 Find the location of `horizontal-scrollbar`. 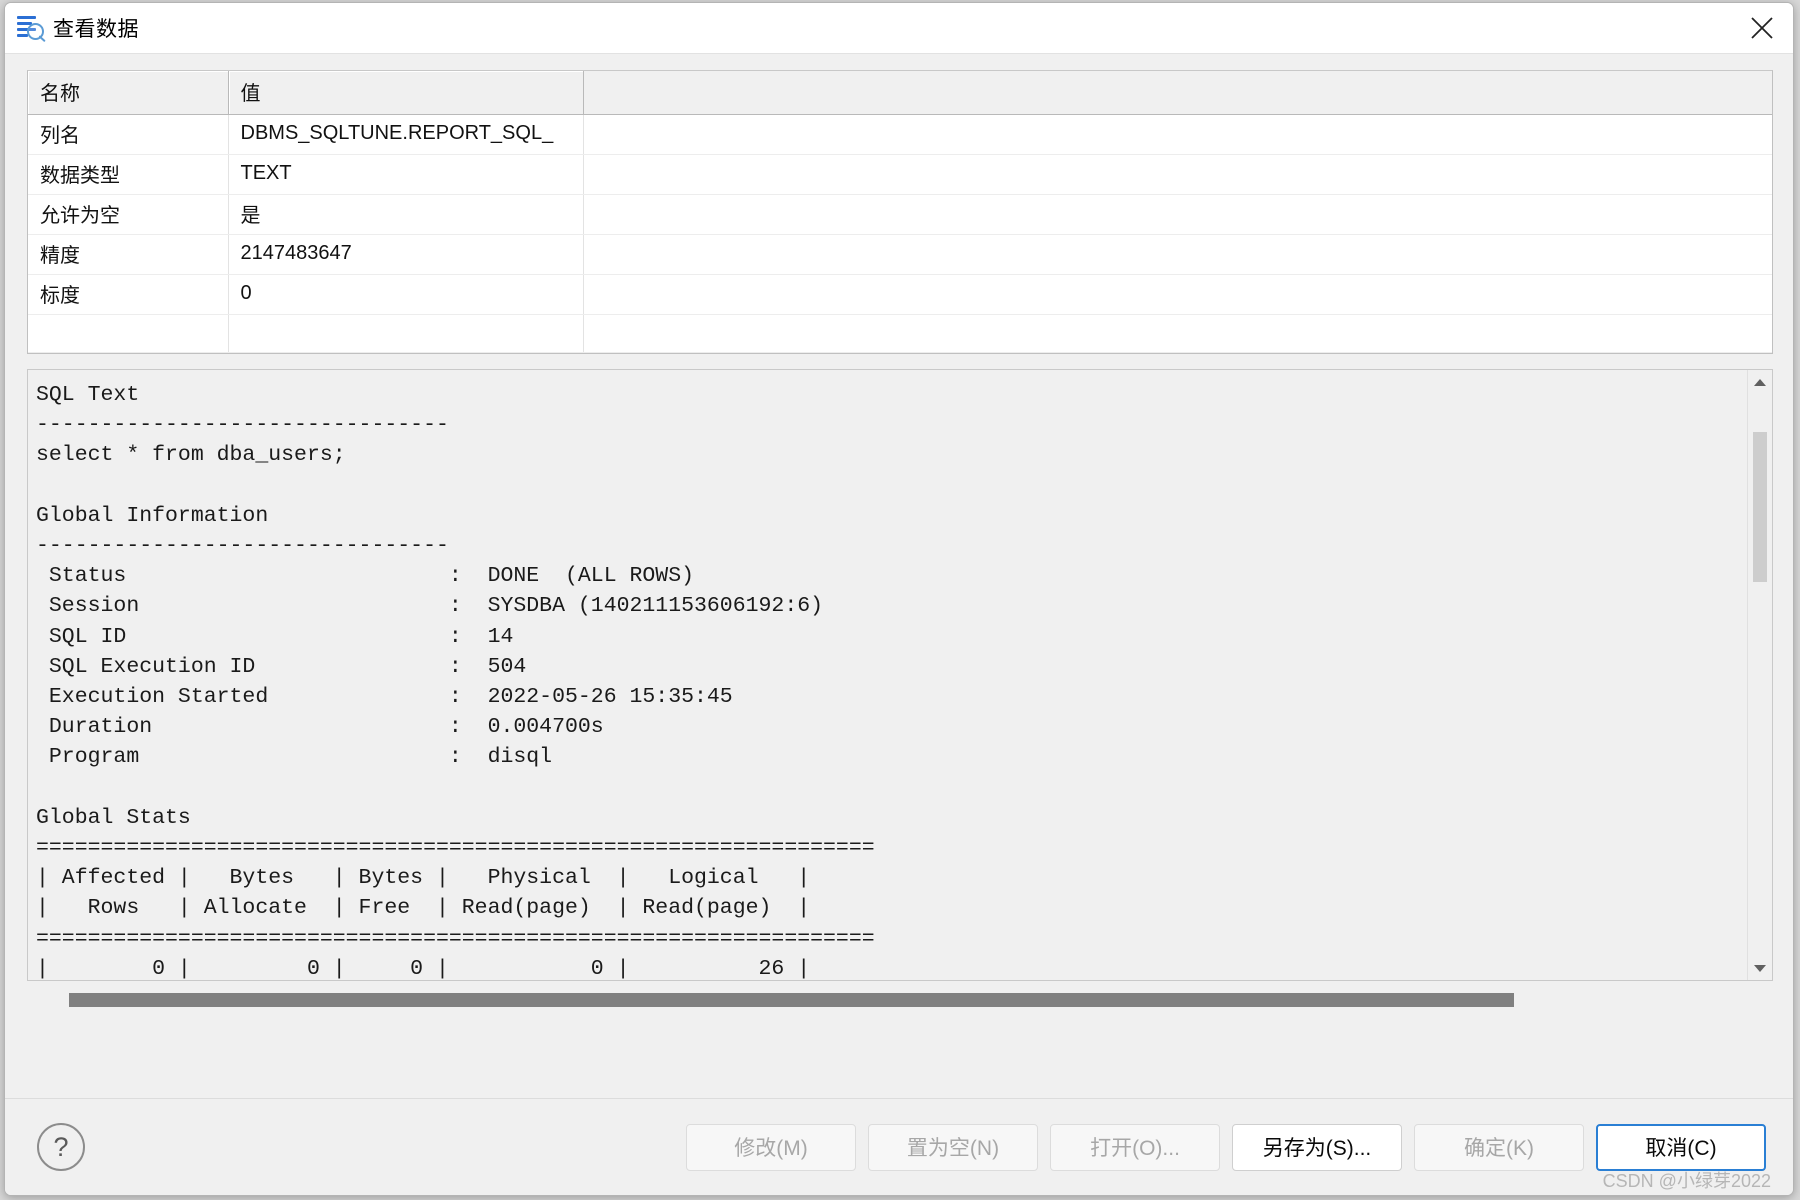

horizontal-scrollbar is located at coordinates (900, 1000).